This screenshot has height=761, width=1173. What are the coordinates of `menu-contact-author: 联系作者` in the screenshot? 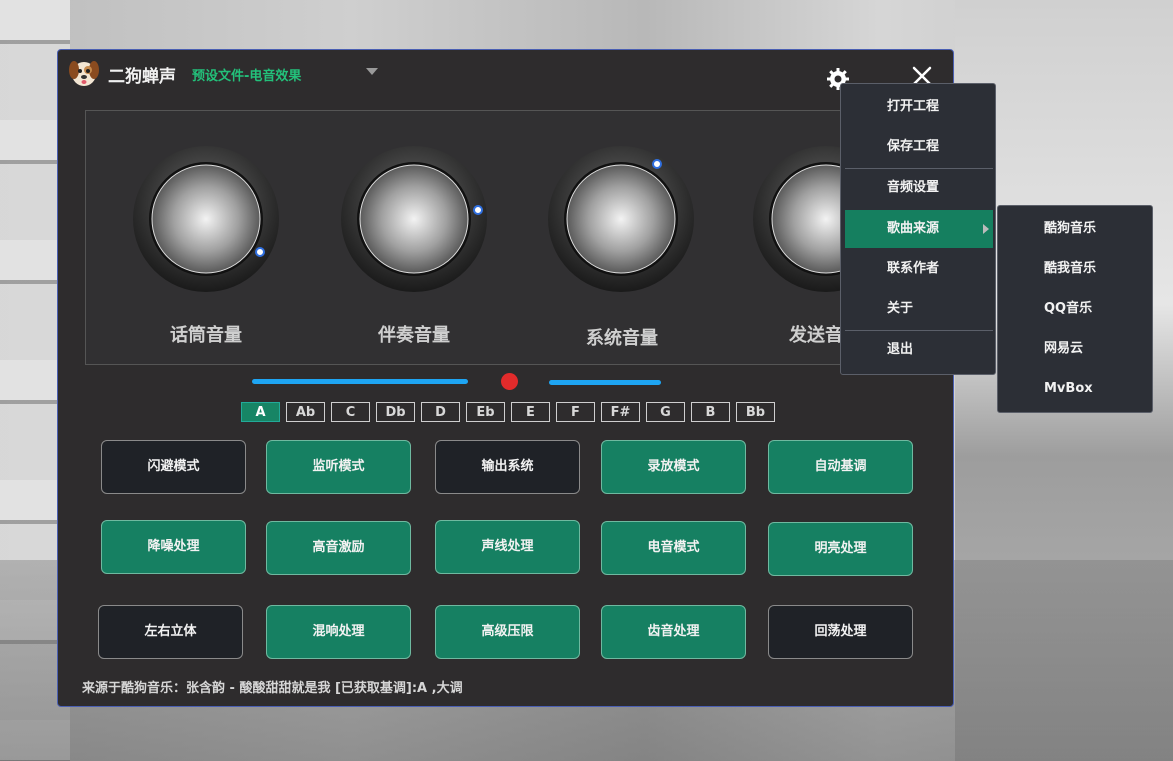 It's located at (919, 269).